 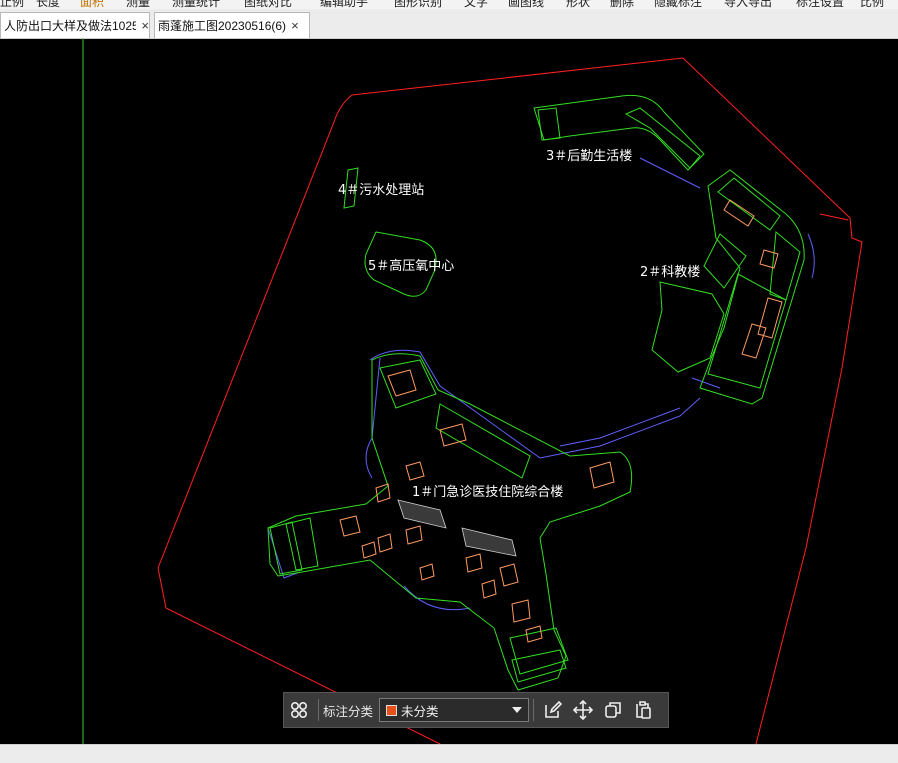 I want to click on status-bar, so click(x=449, y=753).